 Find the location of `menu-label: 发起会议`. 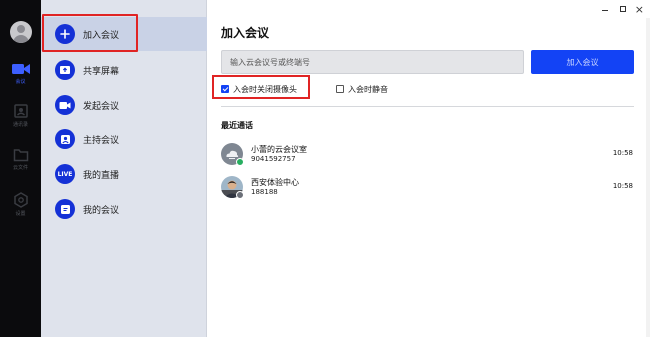

menu-label: 发起会议 is located at coordinates (101, 107).